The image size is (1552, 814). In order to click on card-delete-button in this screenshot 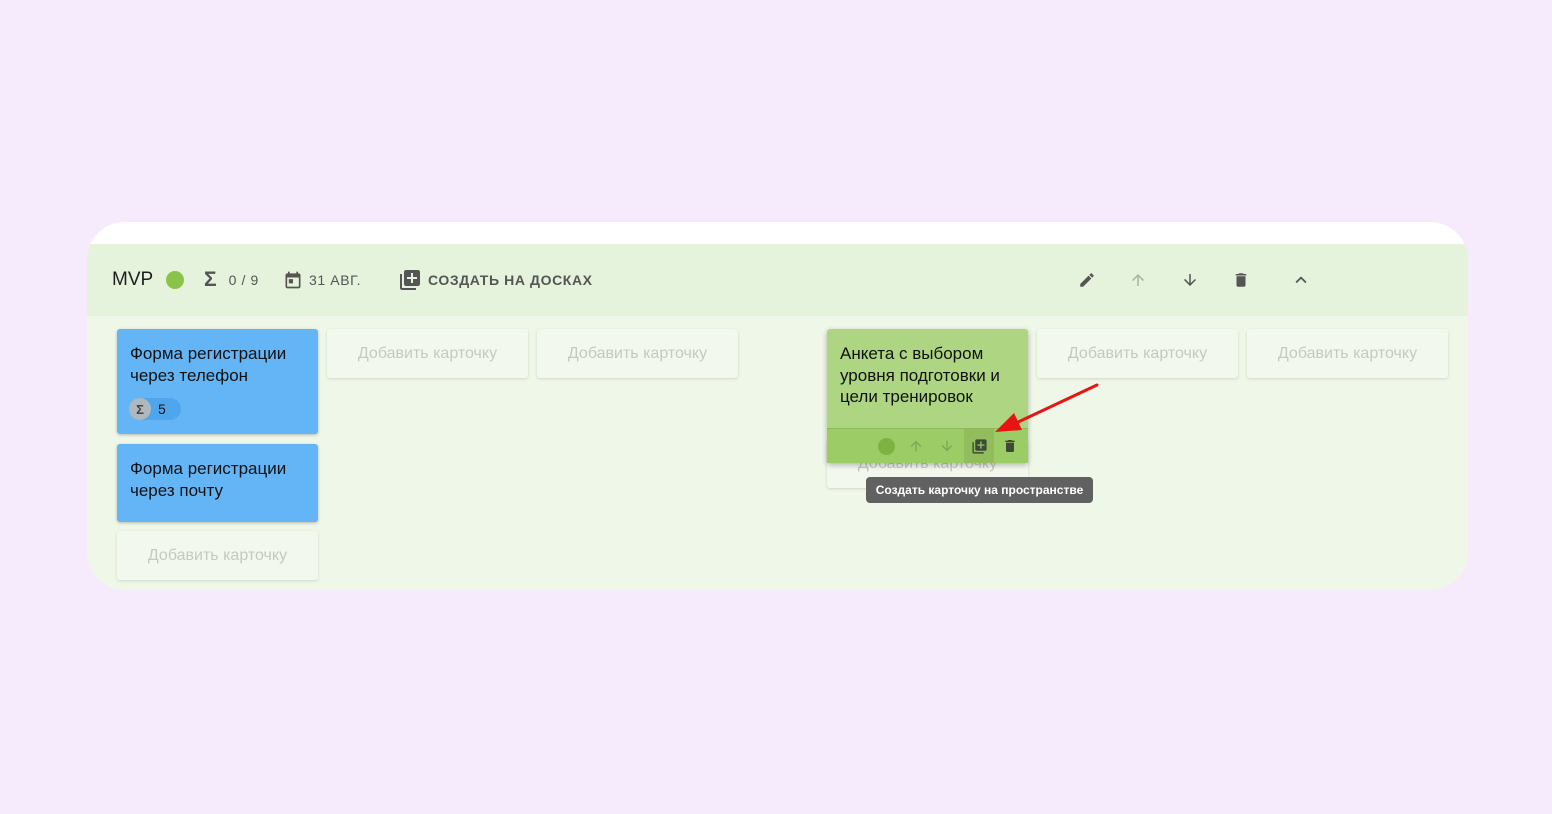, I will do `click(1010, 446)`.